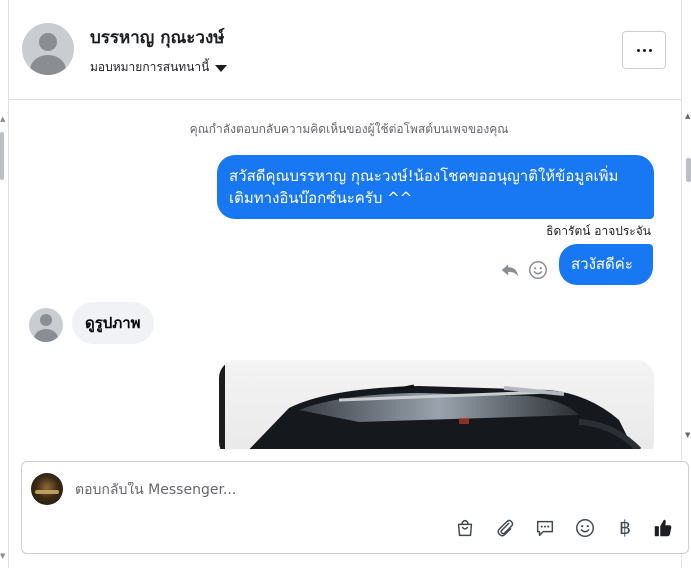 The height and width of the screenshot is (568, 691). Describe the element at coordinates (46, 325) in the screenshot. I see `contact-avatar-small` at that location.